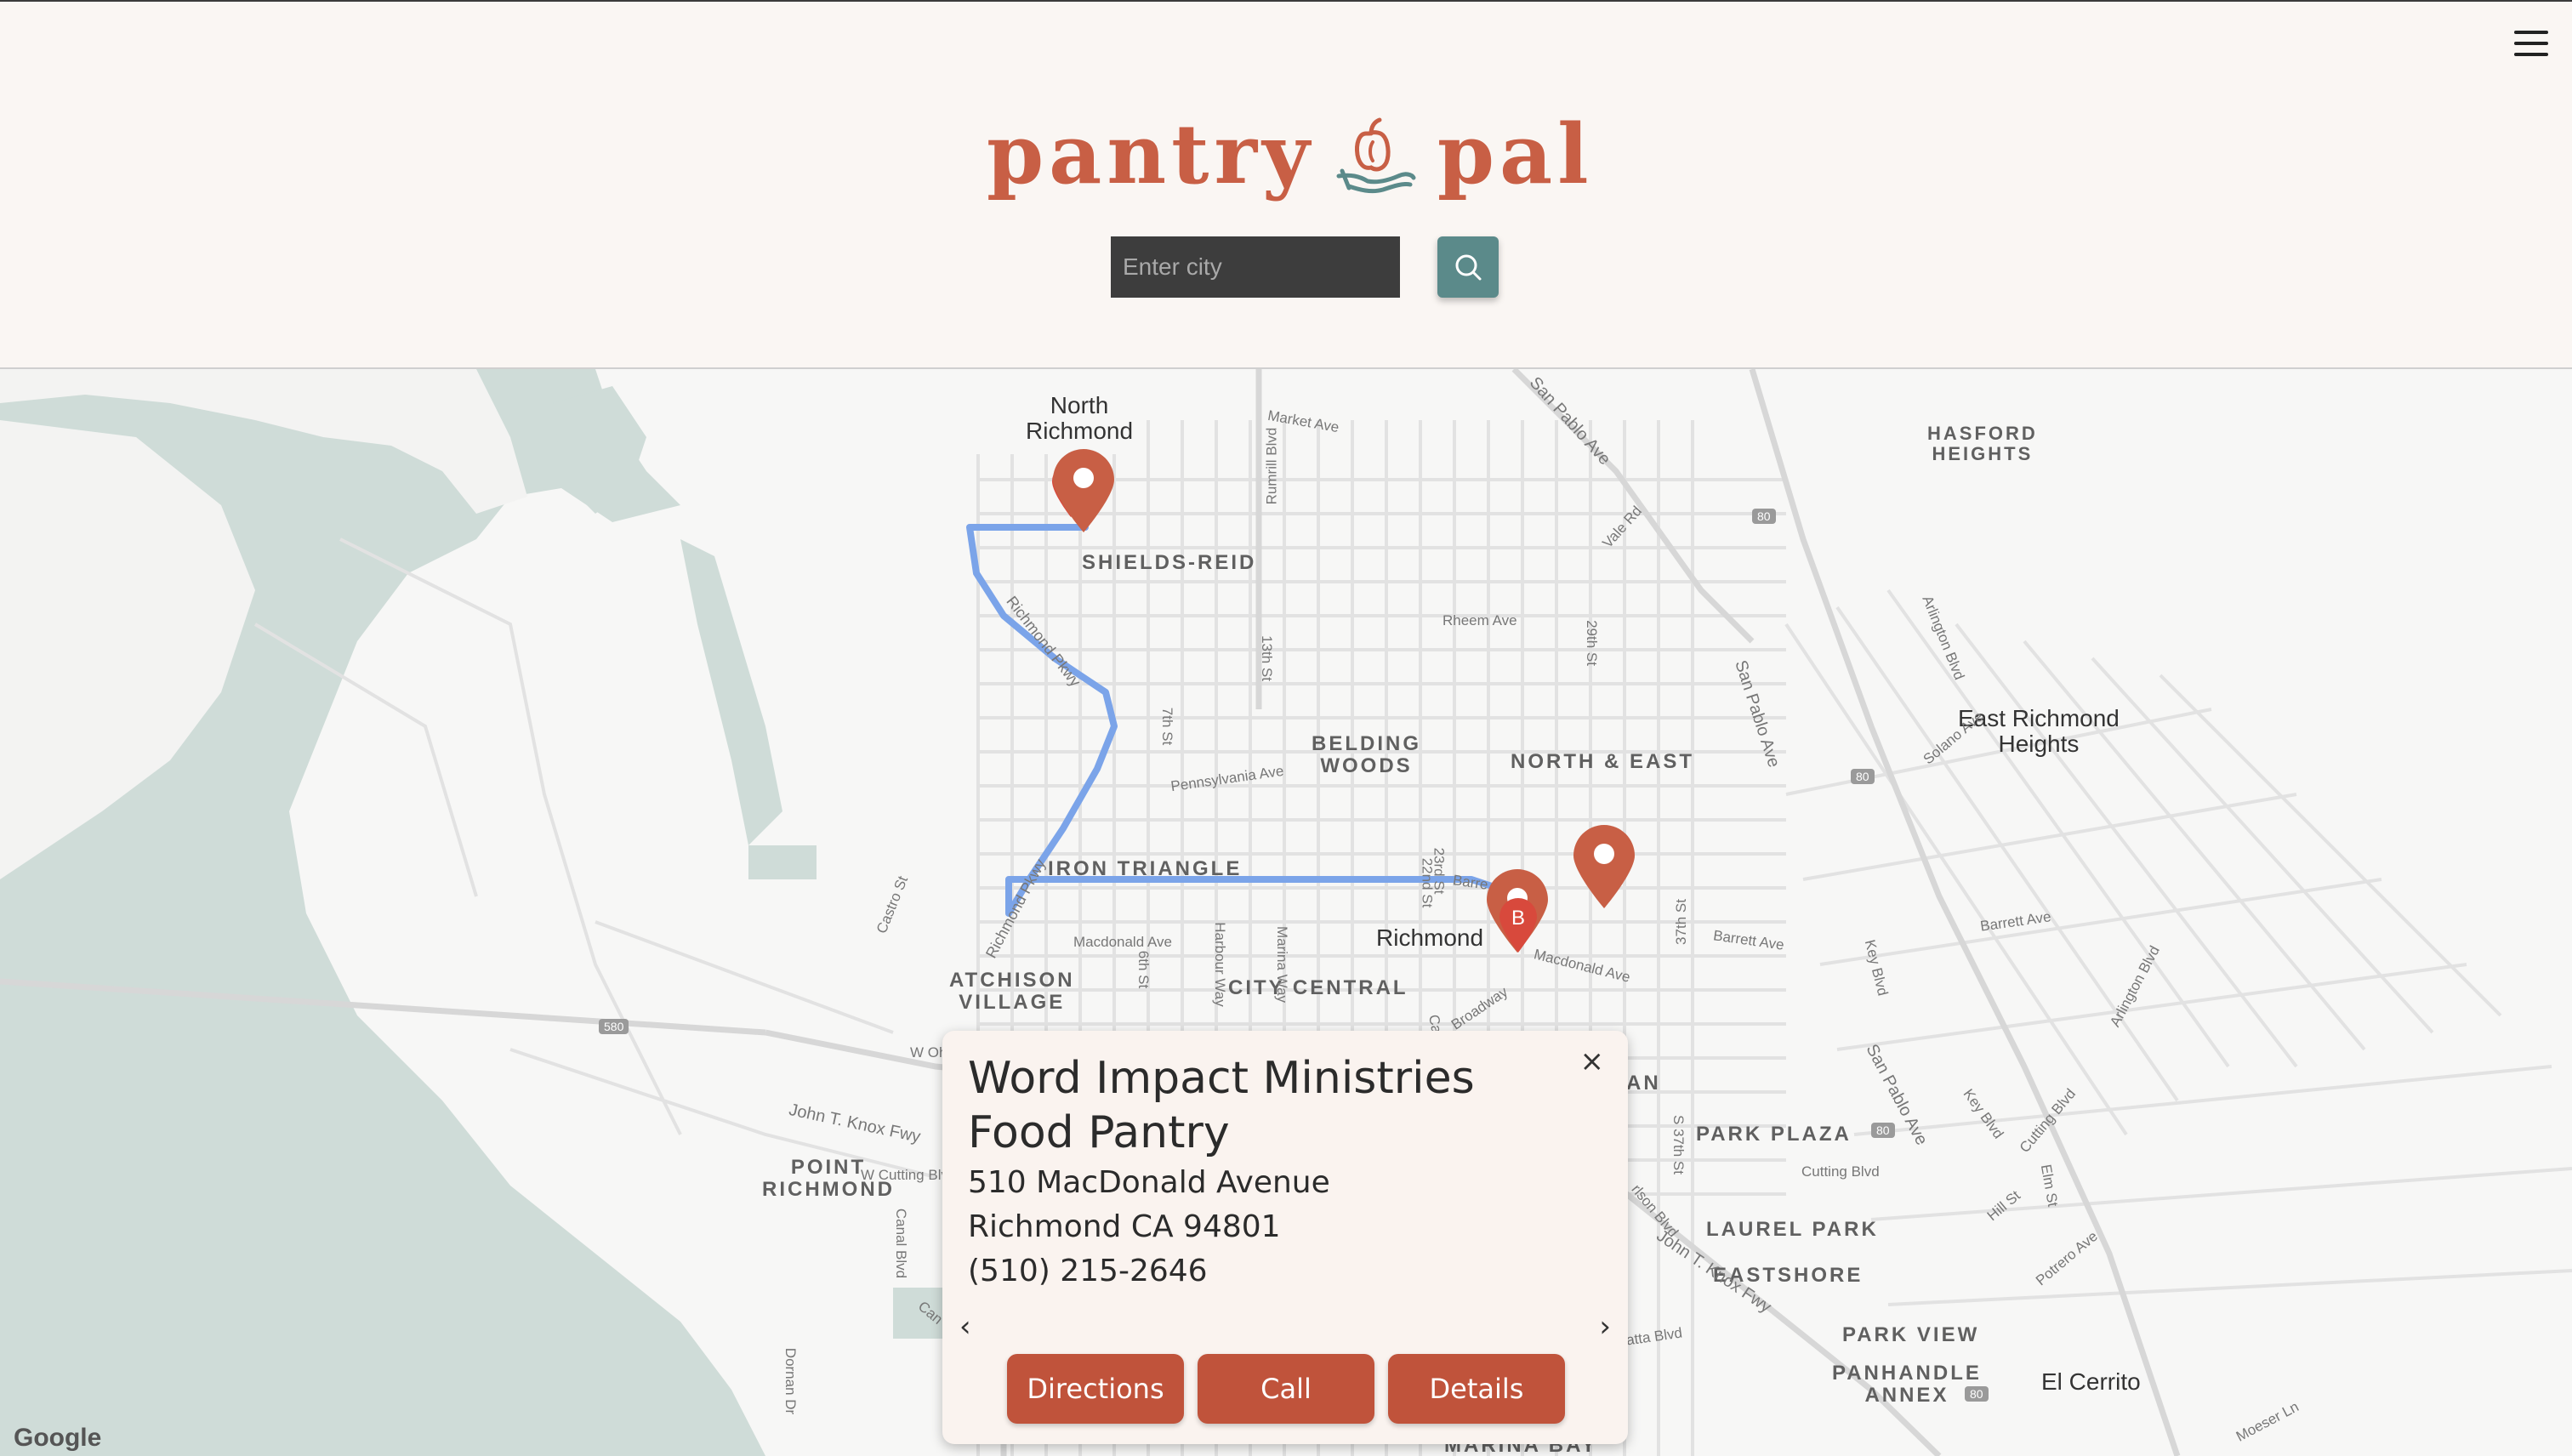  What do you see at coordinates (1603, 761) in the screenshot?
I see `label-north-east: NORTH & EAST` at bounding box center [1603, 761].